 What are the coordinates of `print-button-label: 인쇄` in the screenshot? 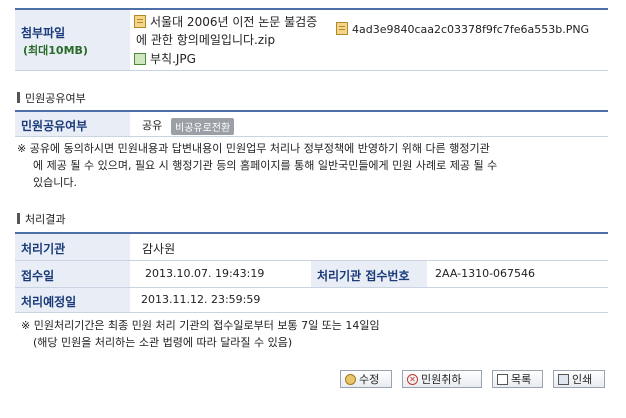 It's located at (582, 379).